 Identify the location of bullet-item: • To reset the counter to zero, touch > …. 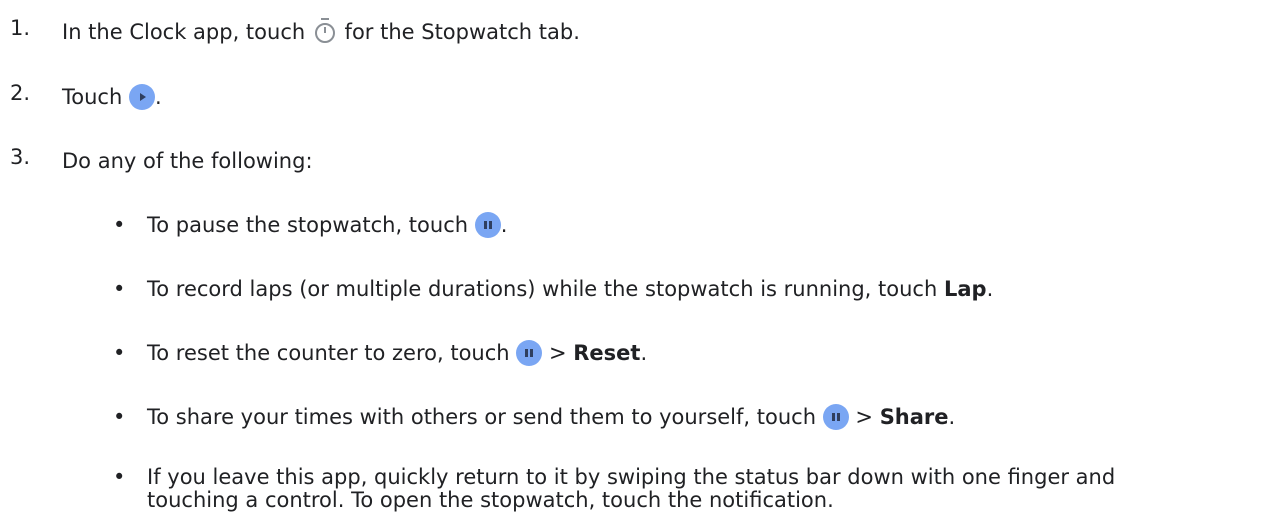
(634, 353).